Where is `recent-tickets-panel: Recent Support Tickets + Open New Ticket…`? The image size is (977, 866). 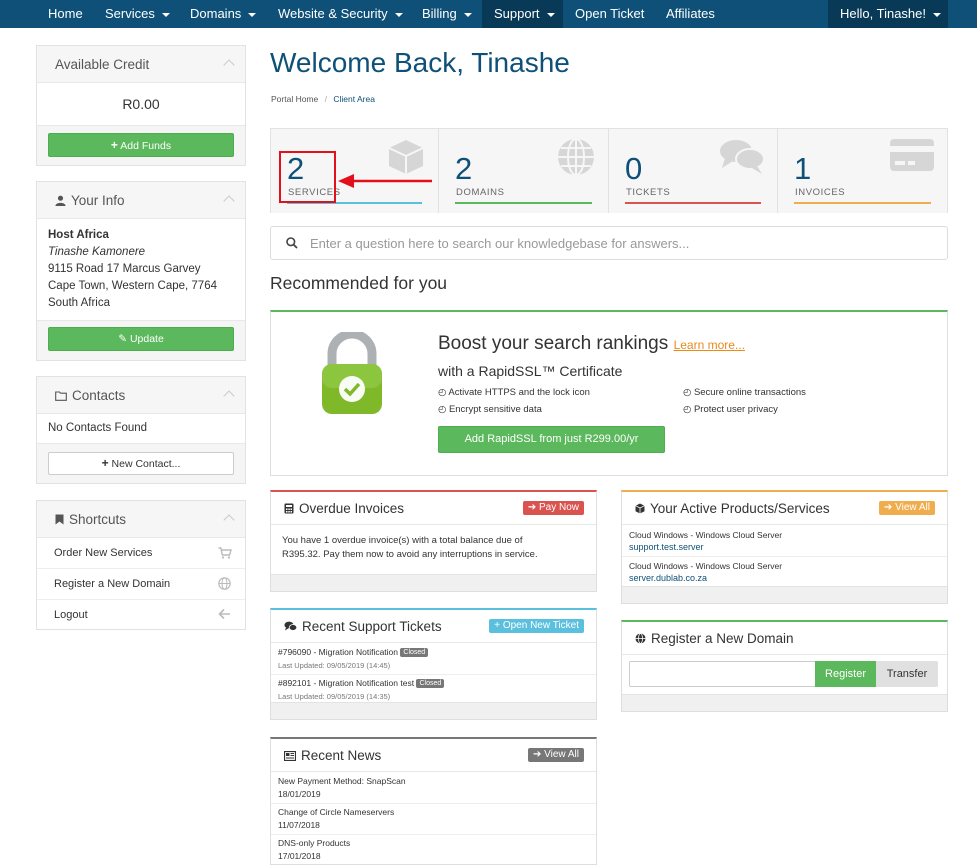
recent-tickets-panel: Recent Support Tickets + Open New Ticket… is located at coordinates (433, 664).